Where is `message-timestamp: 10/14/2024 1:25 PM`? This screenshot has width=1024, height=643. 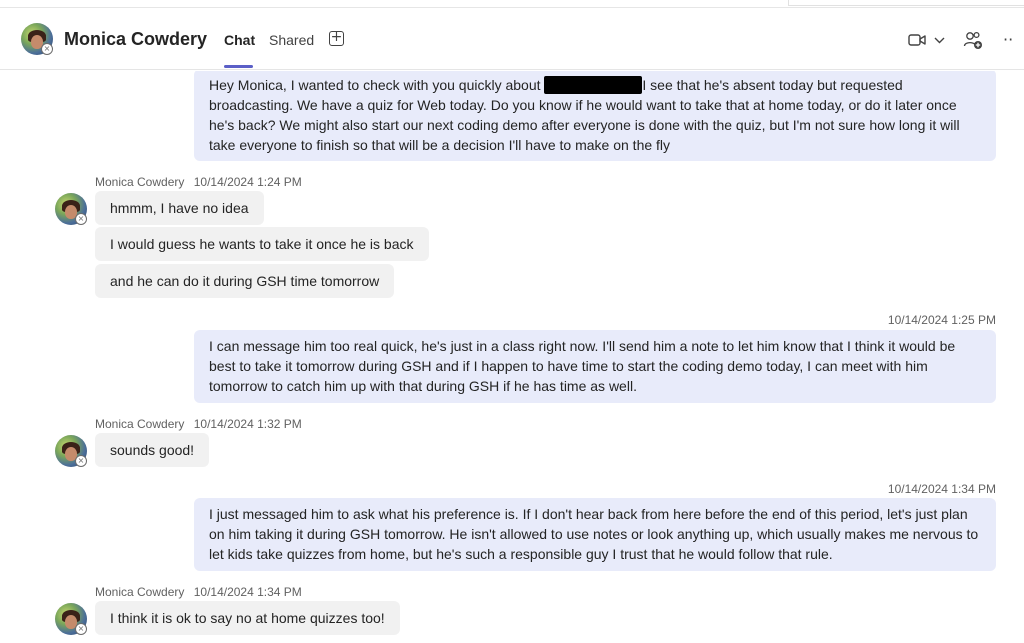
message-timestamp: 10/14/2024 1:25 PM is located at coordinates (941, 320).